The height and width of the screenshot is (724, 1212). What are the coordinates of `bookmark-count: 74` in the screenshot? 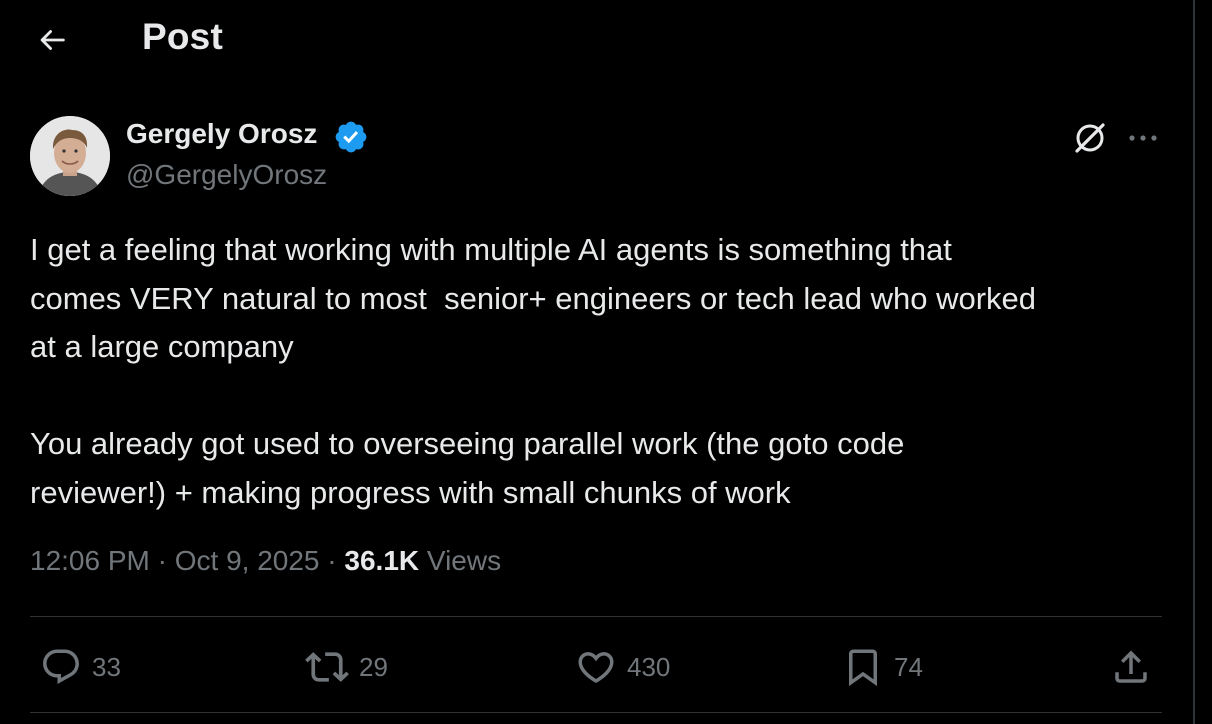 It's located at (908, 666).